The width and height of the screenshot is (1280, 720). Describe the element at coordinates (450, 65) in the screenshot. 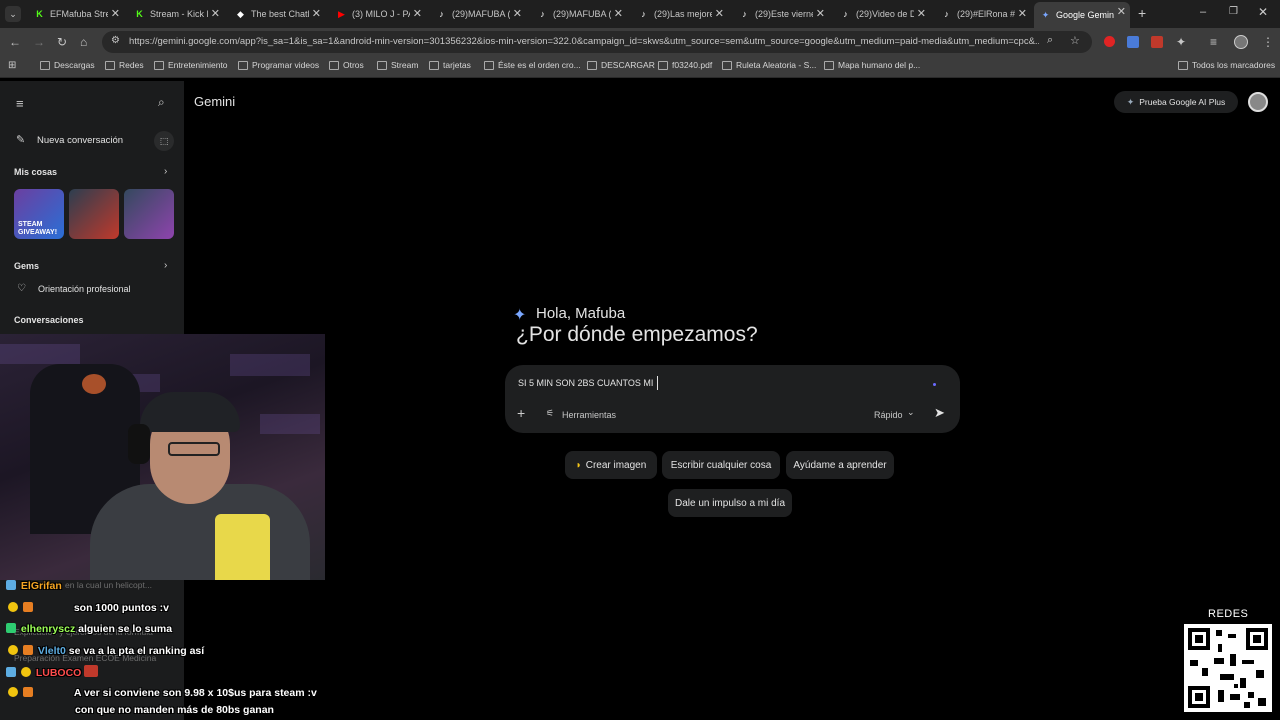

I see `bookmark-item: tarjetas` at that location.